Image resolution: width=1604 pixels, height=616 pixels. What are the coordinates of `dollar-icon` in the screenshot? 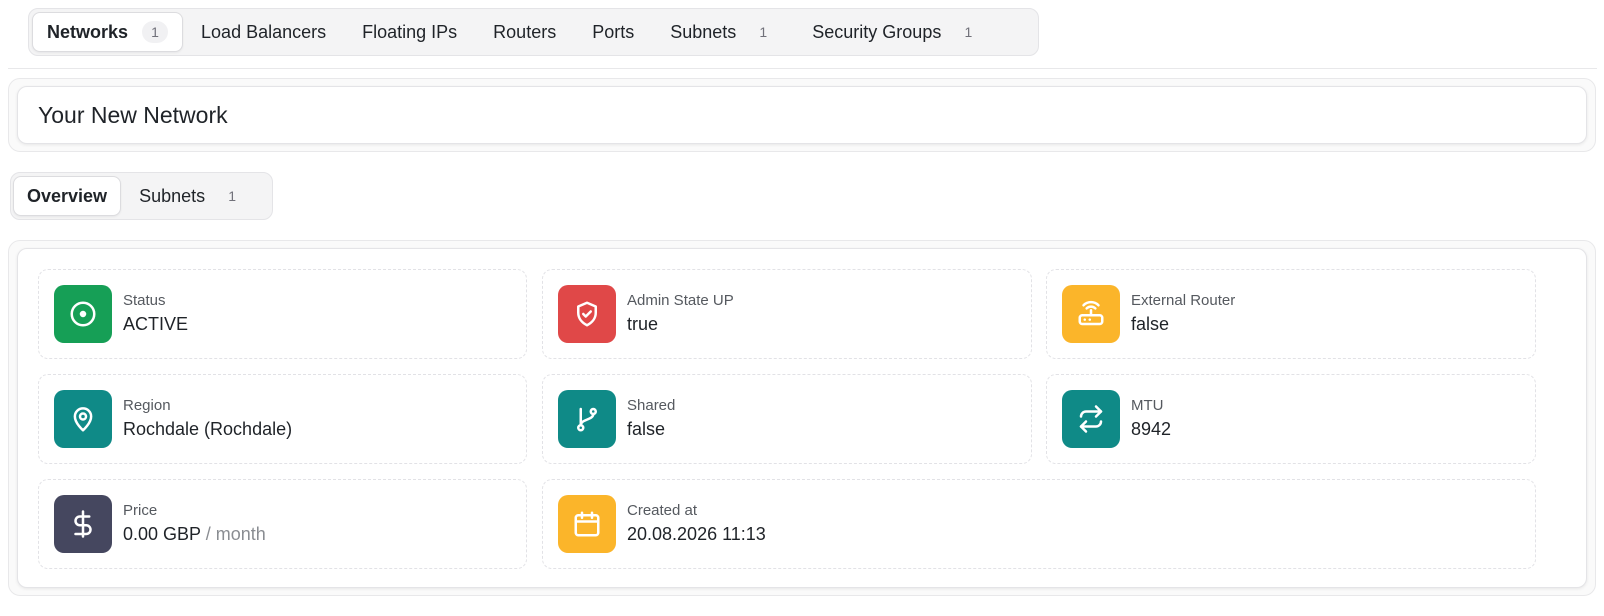 It's located at (83, 524).